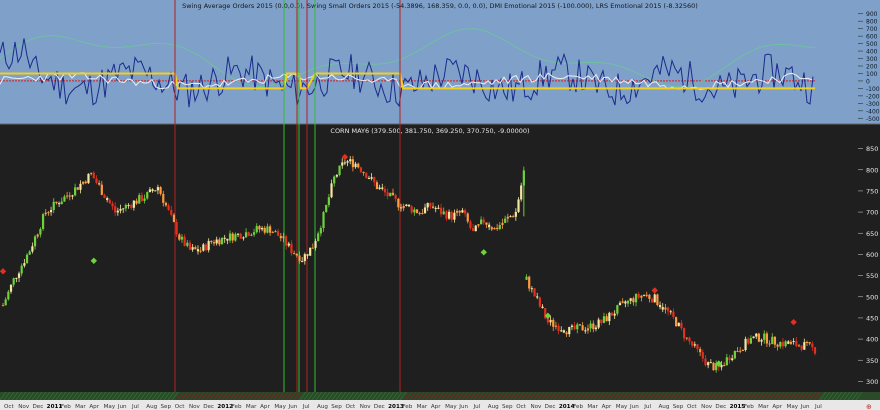  What do you see at coordinates (507, 407) in the screenshot?
I see `x-axis-label: Sep` at bounding box center [507, 407].